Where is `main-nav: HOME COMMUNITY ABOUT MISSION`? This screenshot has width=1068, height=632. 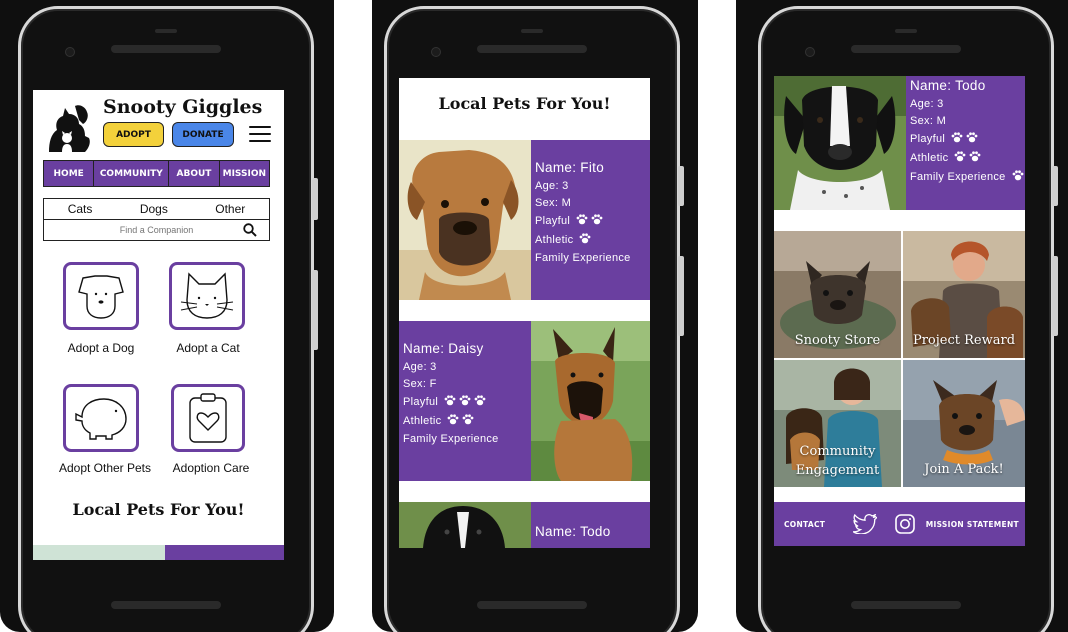 main-nav: HOME COMMUNITY ABOUT MISSION is located at coordinates (156, 173).